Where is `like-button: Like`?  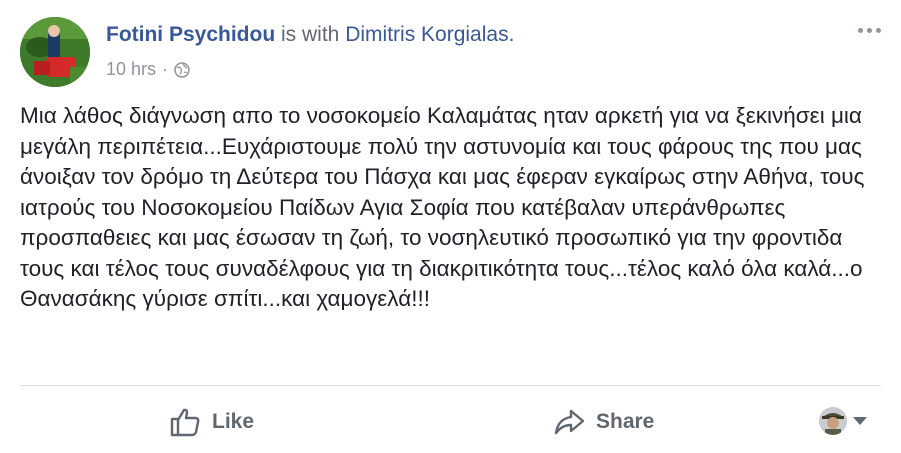
like-button: Like is located at coordinates (211, 422).